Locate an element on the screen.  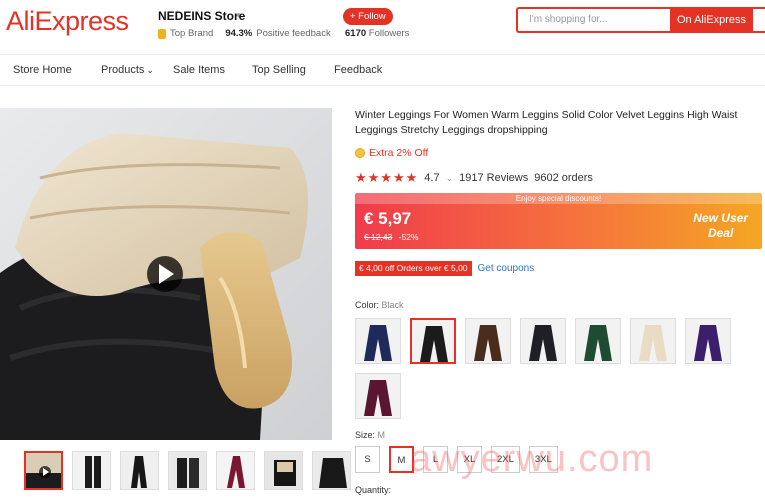
rating-row: ★★★★★ 4.7 ⌄ 1917 Reviews 9602 orders is located at coordinates (477, 178).